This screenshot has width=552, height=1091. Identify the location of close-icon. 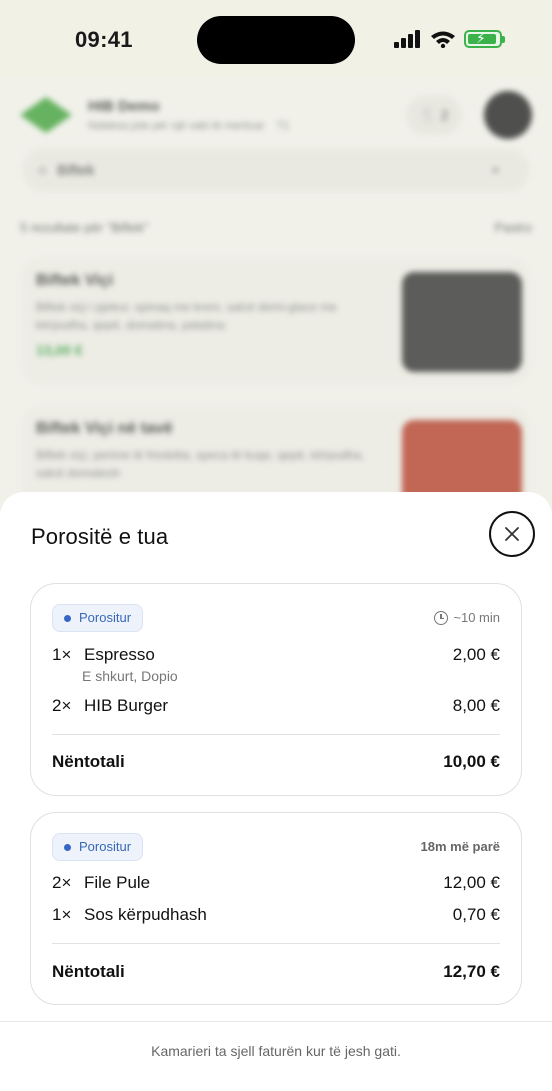
(512, 534).